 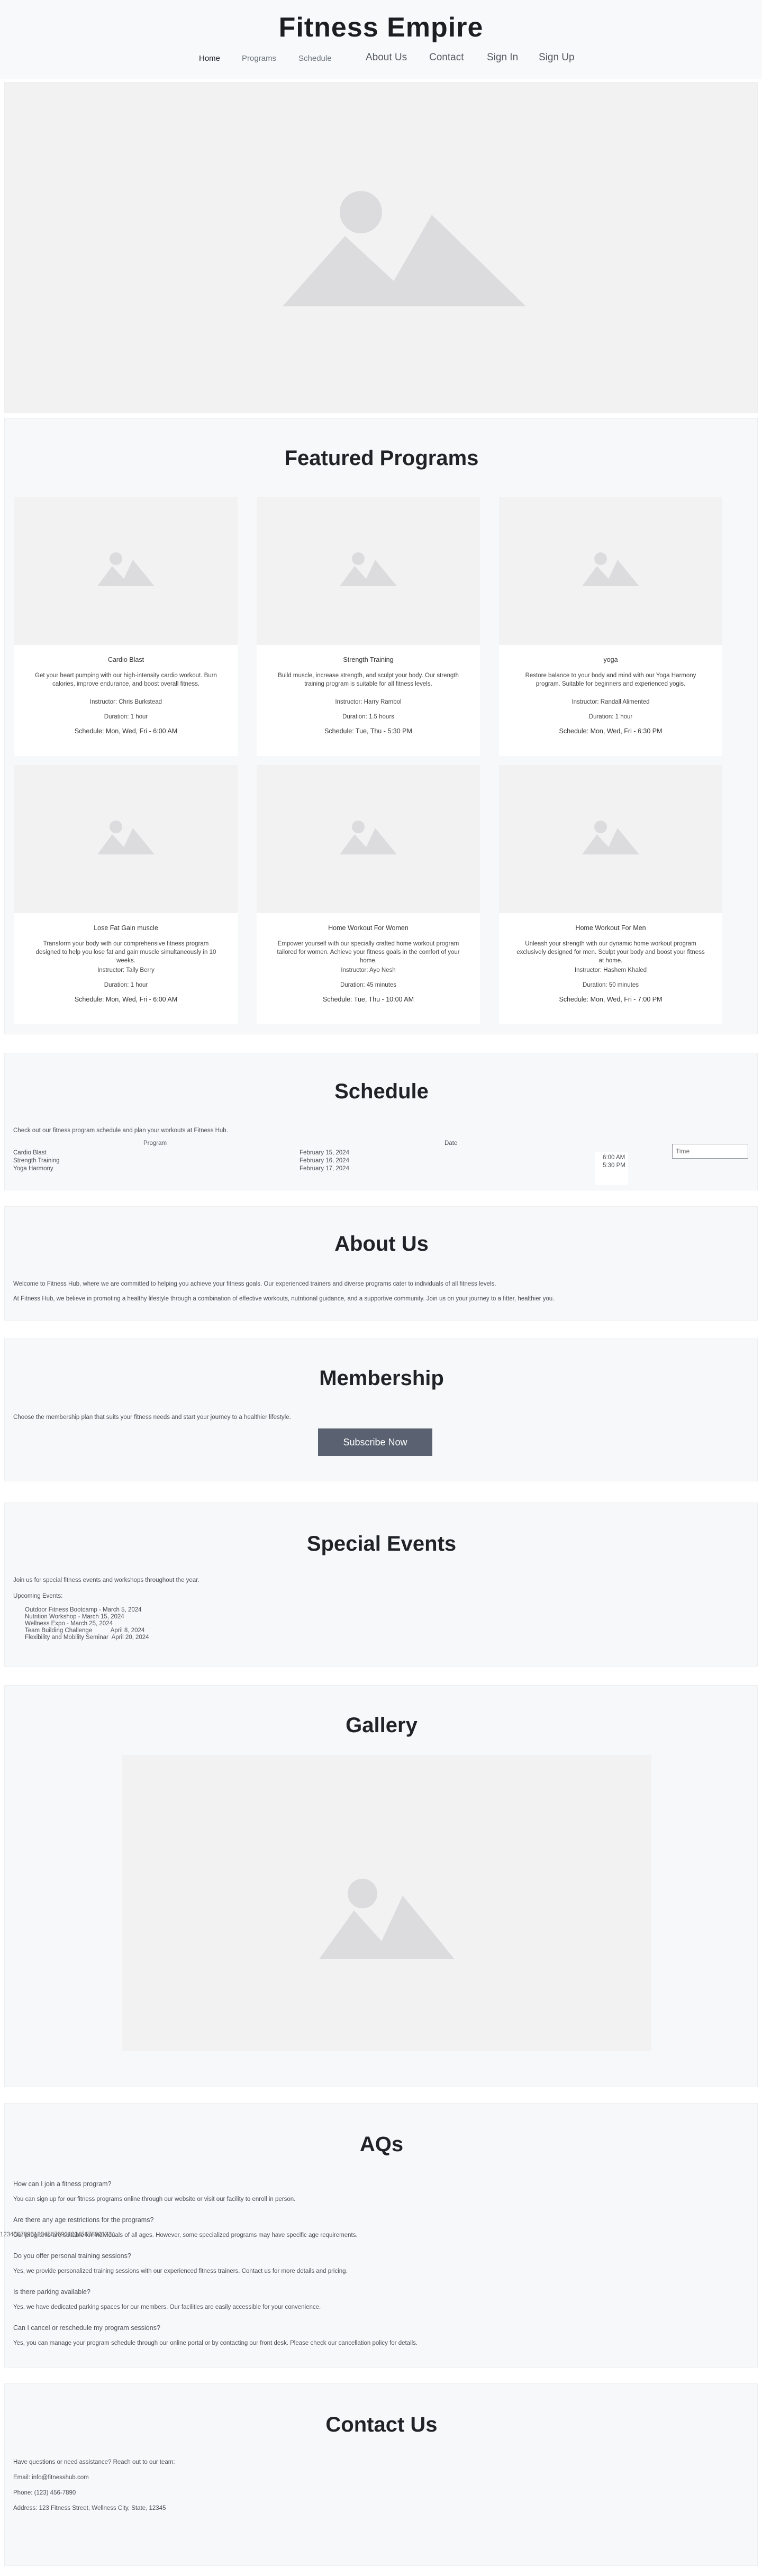 I want to click on subscribe-button: Subscribe Now, so click(x=375, y=1442).